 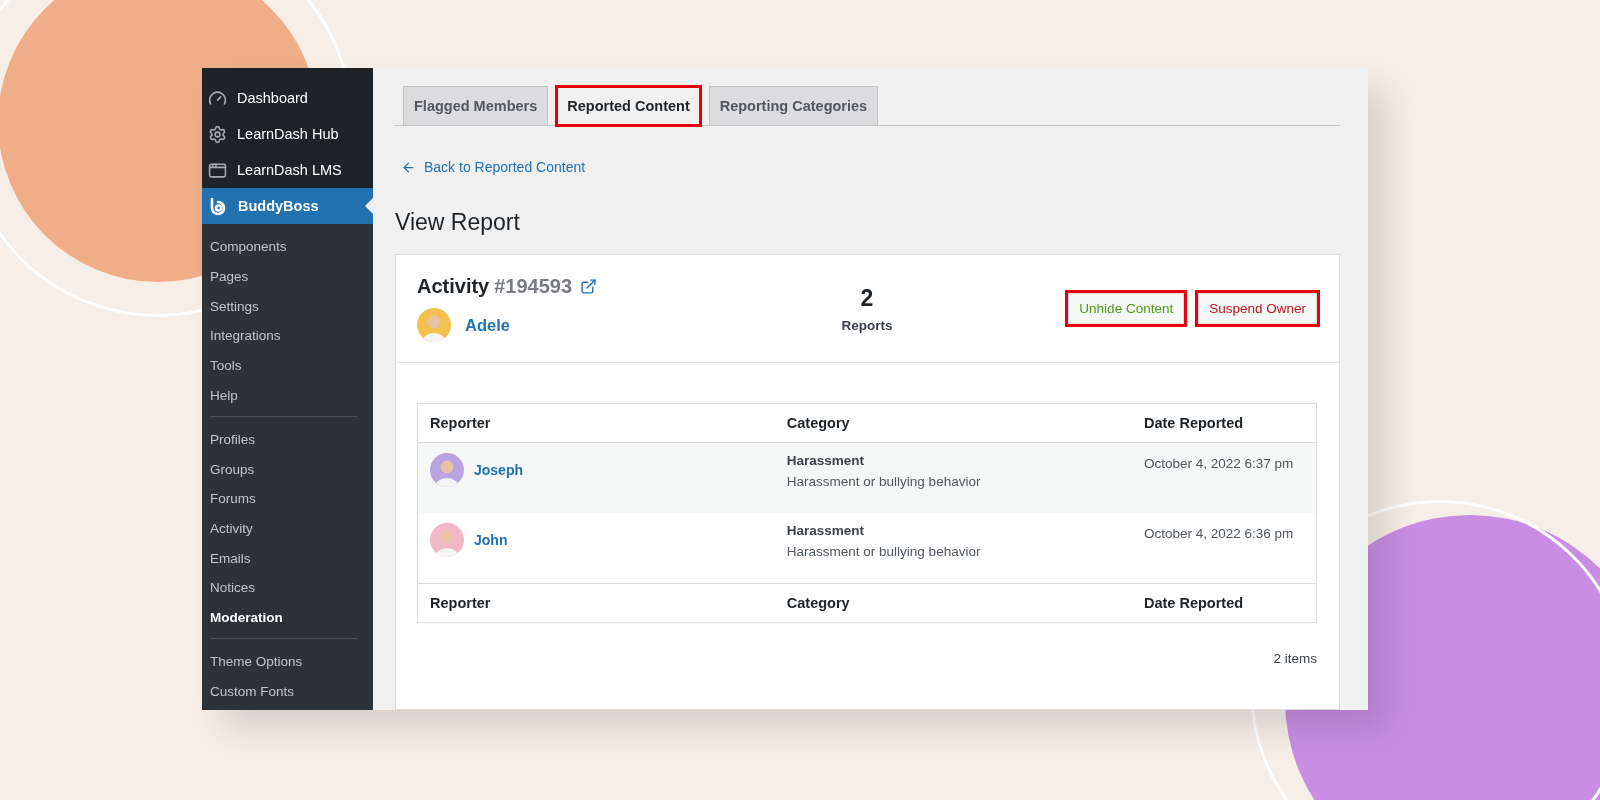 I want to click on sidebar-label: LearnDash LMS, so click(x=289, y=170).